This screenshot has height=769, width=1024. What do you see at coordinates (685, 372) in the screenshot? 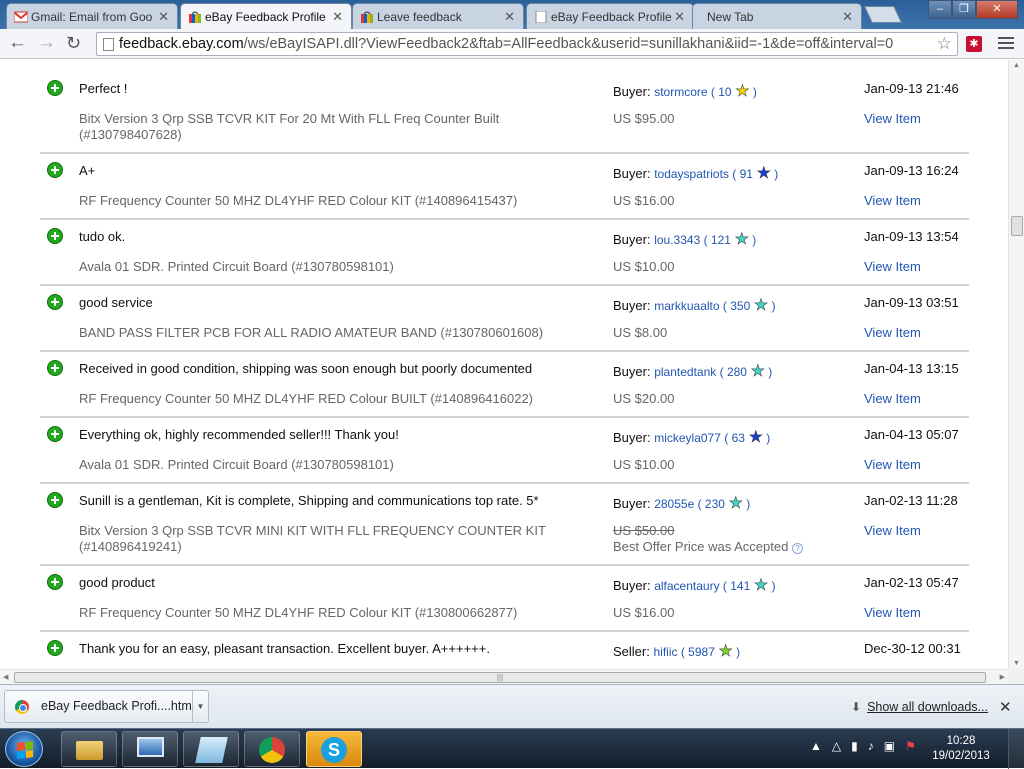
I see `feedback-user-link: plantedtank` at bounding box center [685, 372].